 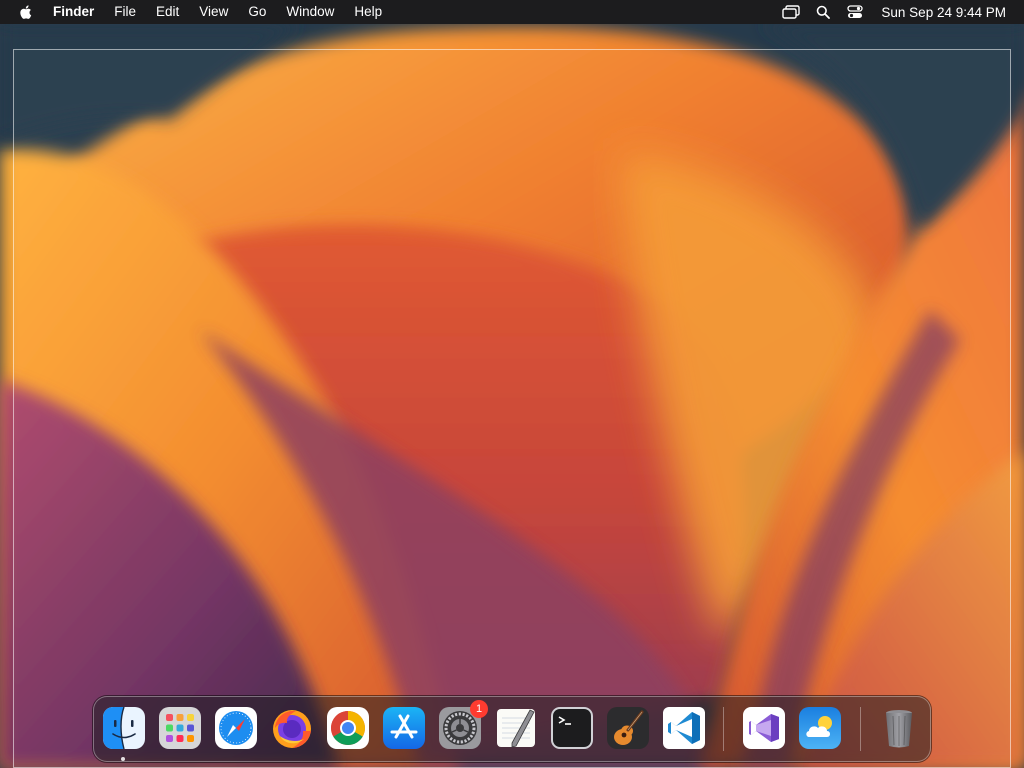 I want to click on dock: 1, so click(x=512, y=729).